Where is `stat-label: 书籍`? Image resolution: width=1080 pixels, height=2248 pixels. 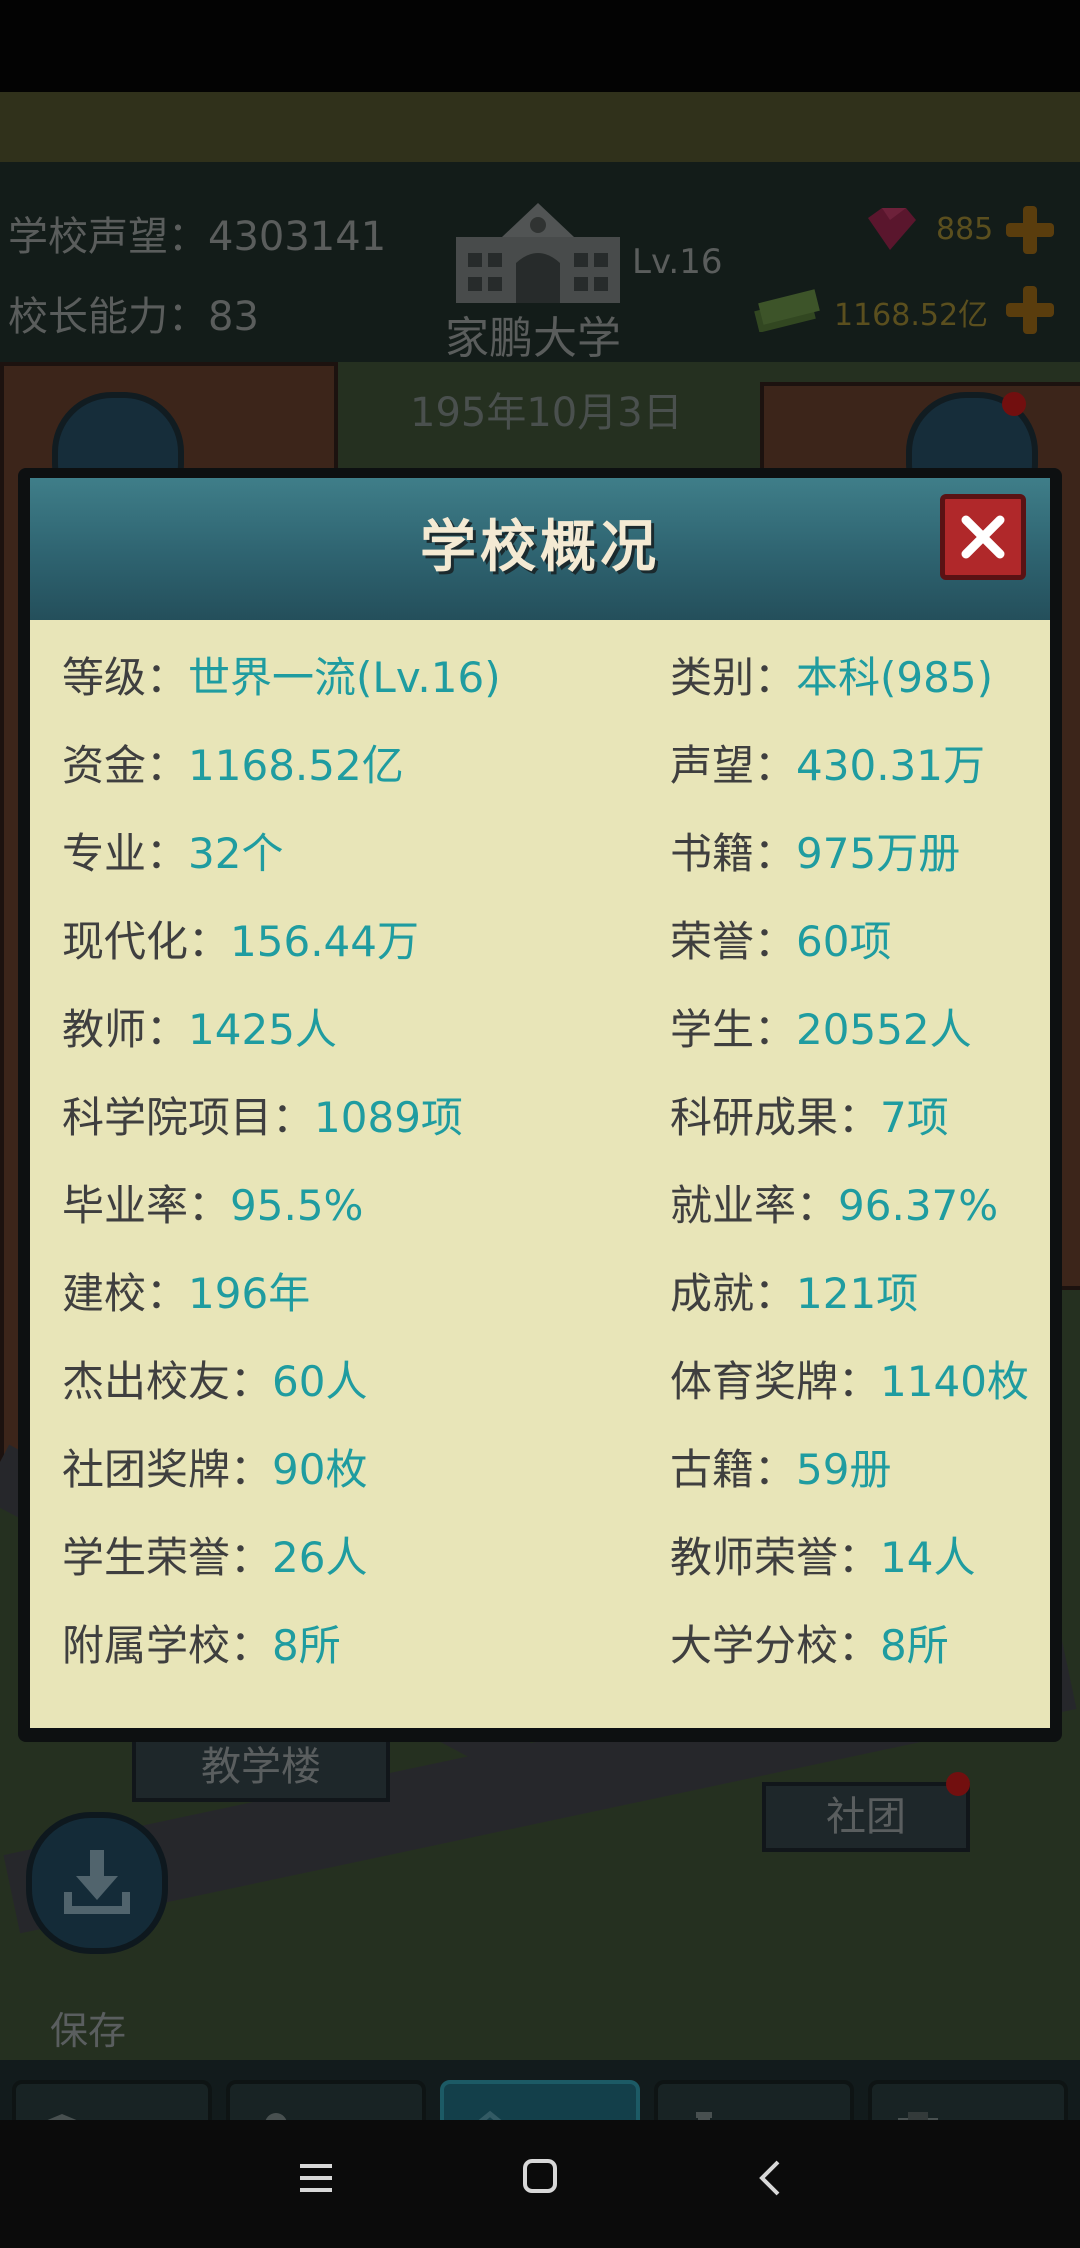
stat-label: 书籍 is located at coordinates (712, 853).